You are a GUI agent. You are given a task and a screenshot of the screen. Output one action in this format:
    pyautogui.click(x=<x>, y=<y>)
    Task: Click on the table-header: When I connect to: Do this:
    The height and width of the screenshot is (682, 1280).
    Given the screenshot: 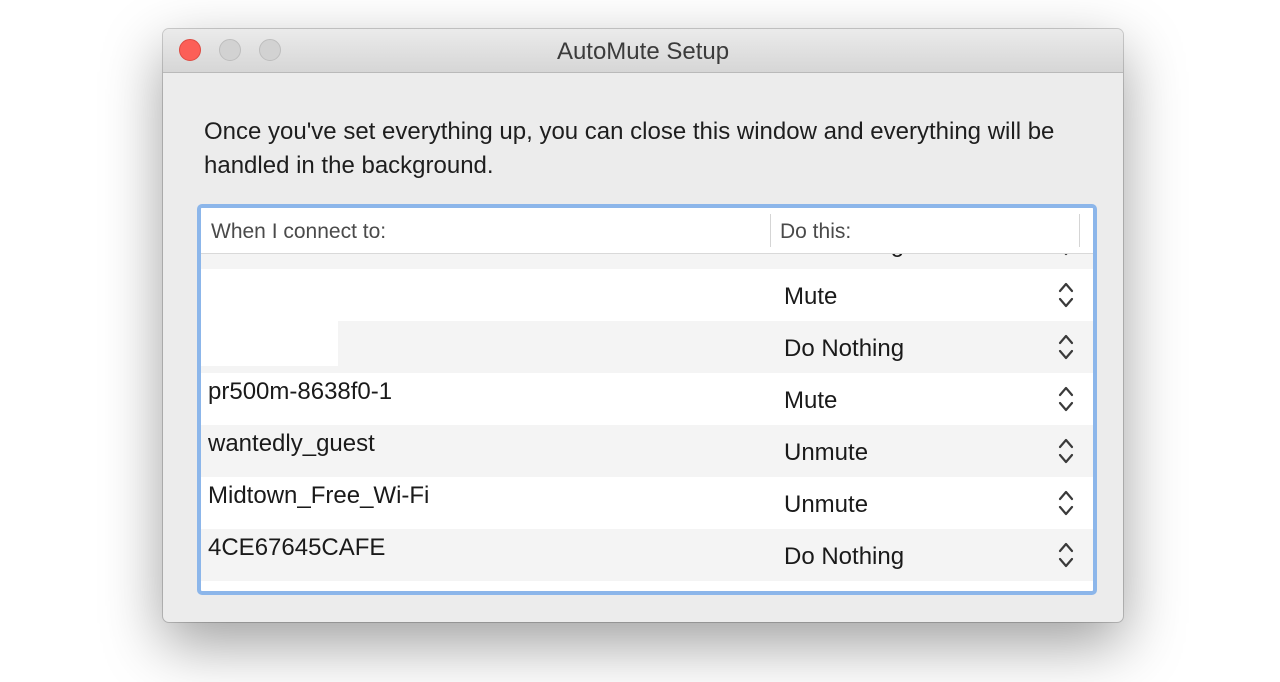 What is the action you would take?
    pyautogui.click(x=647, y=231)
    